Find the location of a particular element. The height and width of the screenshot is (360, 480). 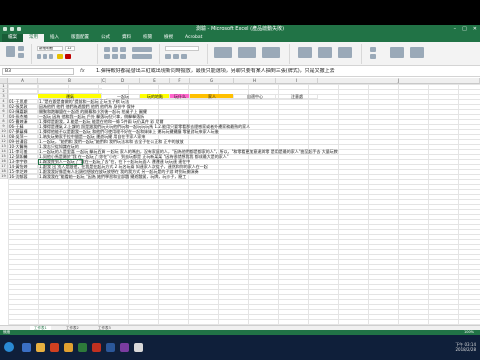

window-controls: – □ ✕ is located at coordinates (465, 29).